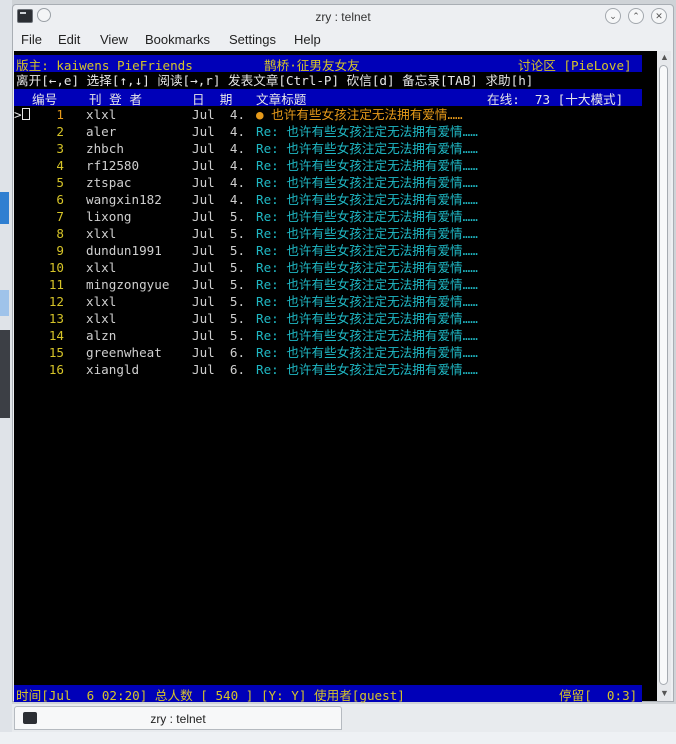 The image size is (676, 744). I want to click on desktop-background, so click(338, 738).